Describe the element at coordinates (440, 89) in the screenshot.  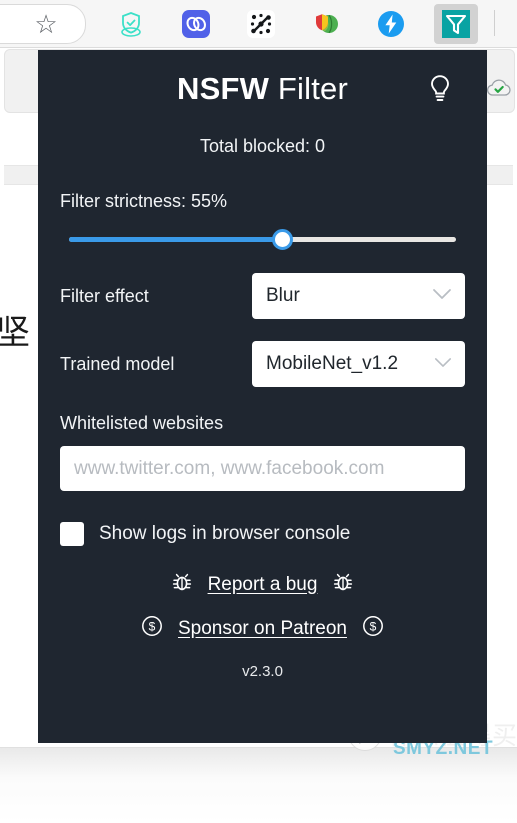
I see `lightbulb-icon` at that location.